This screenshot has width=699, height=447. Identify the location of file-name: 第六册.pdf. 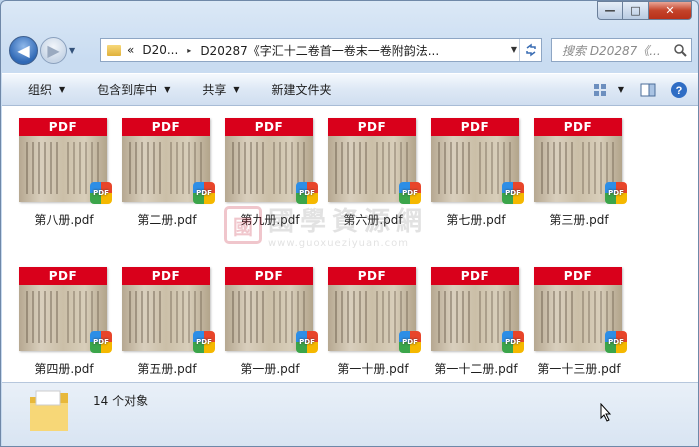
(373, 220).